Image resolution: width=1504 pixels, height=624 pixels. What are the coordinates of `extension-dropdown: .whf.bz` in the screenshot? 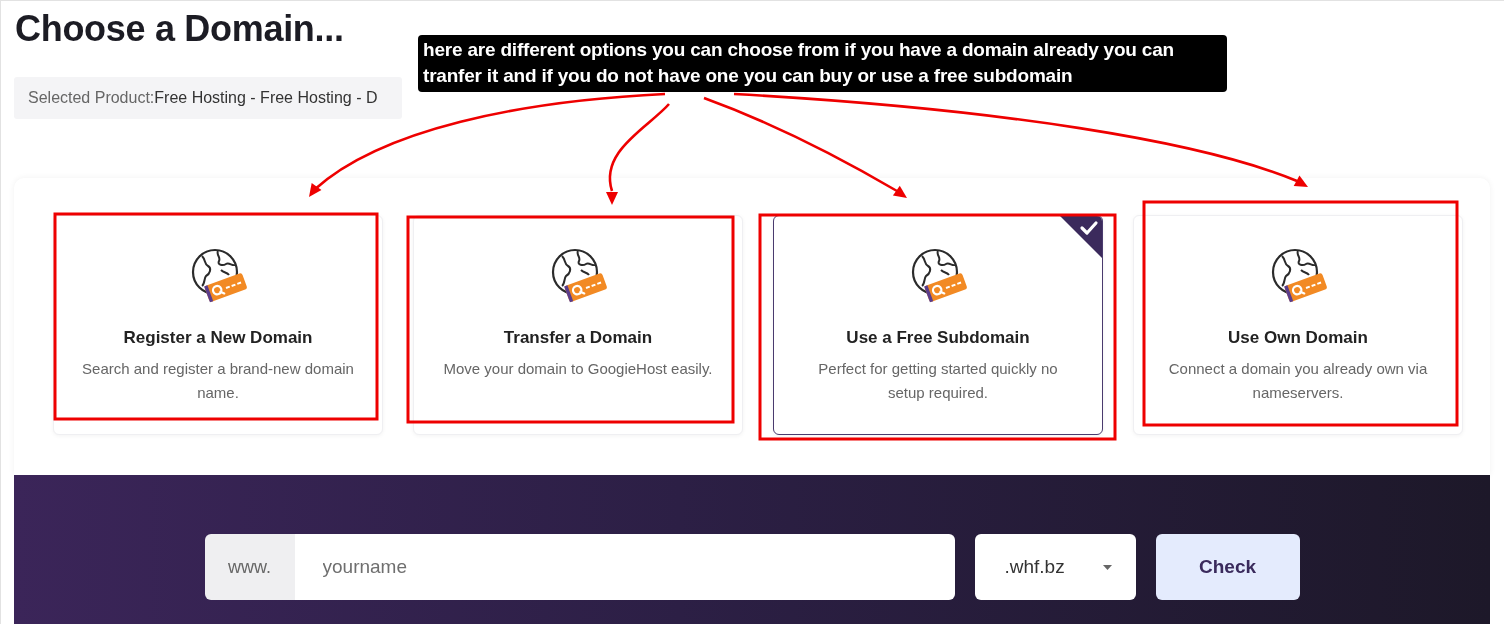 It's located at (1055, 567).